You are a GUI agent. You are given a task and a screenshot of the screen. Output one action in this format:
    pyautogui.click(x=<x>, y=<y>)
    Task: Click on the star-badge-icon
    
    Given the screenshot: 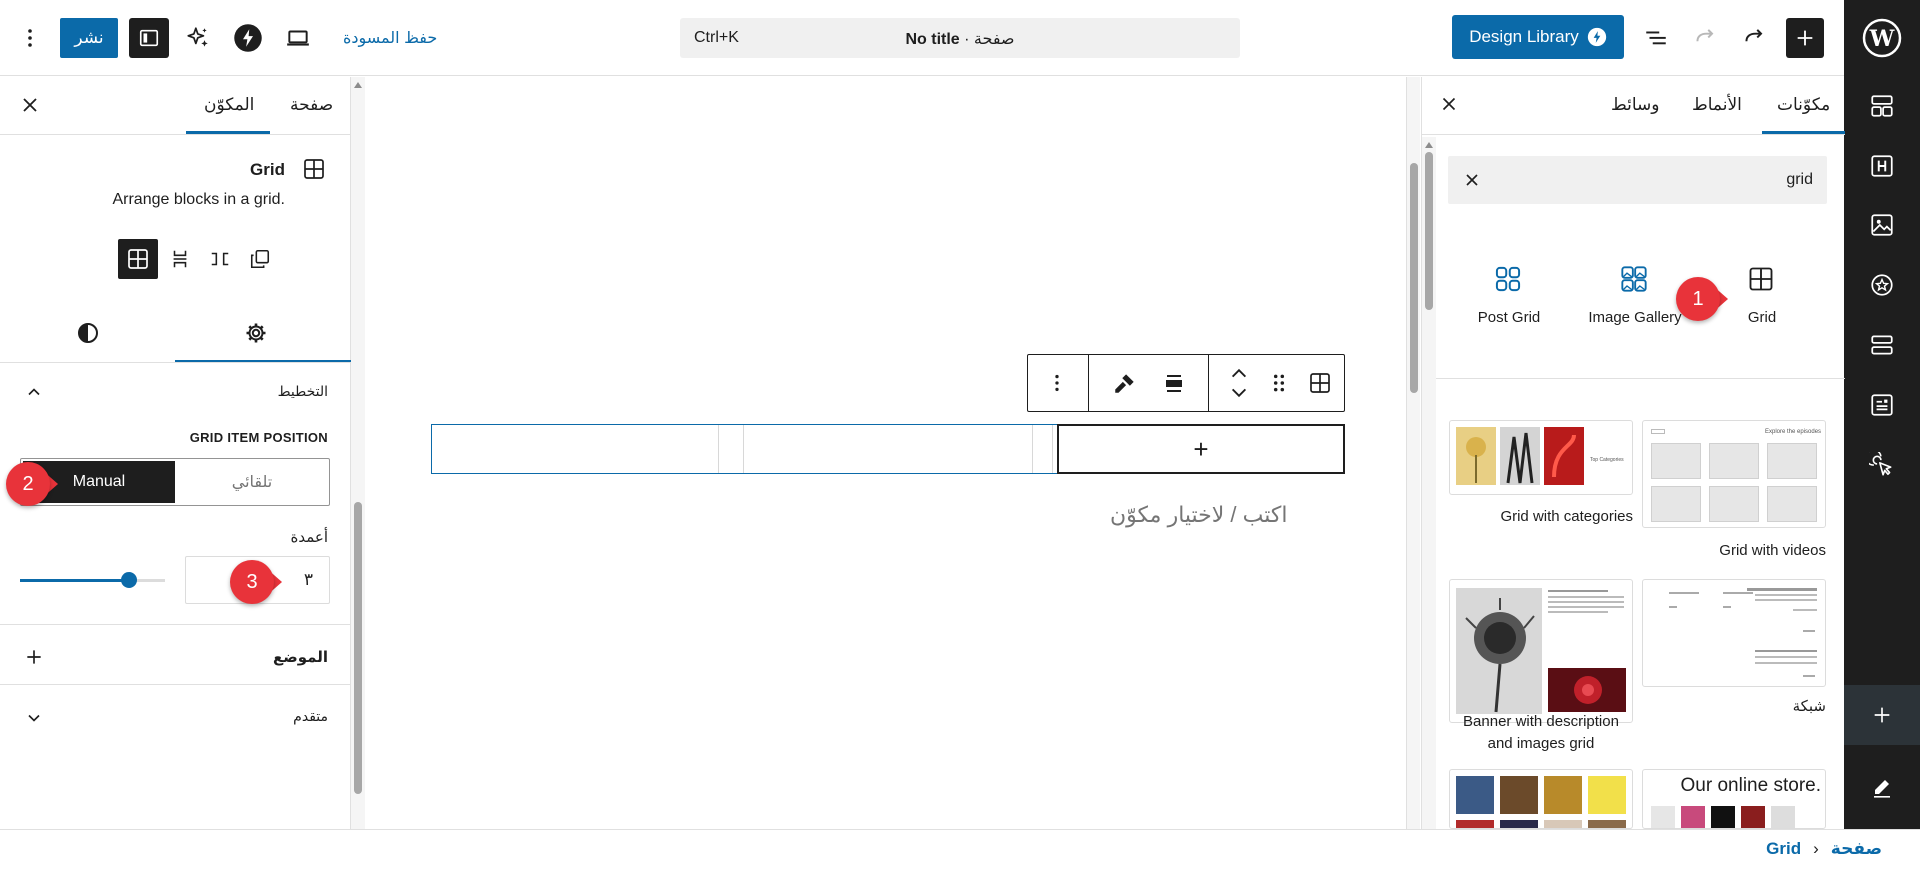 What is the action you would take?
    pyautogui.click(x=1882, y=285)
    